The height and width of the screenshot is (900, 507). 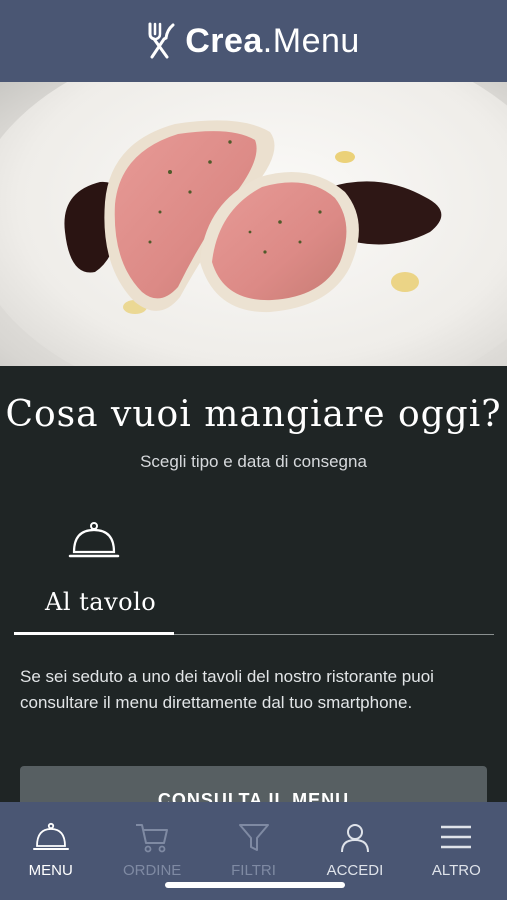 I want to click on app-logo-text: Crea.Menu, so click(x=272, y=41).